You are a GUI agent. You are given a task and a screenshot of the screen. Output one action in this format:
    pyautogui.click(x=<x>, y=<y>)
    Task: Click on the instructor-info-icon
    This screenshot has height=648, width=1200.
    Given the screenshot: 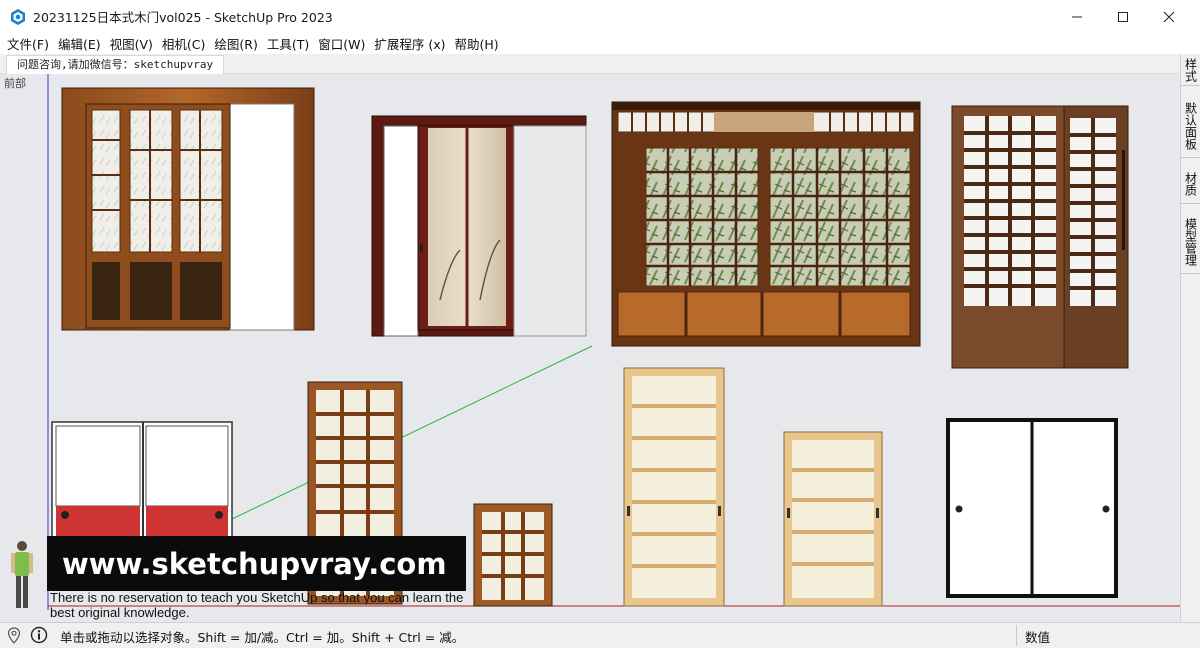 What is the action you would take?
    pyautogui.click(x=39, y=635)
    